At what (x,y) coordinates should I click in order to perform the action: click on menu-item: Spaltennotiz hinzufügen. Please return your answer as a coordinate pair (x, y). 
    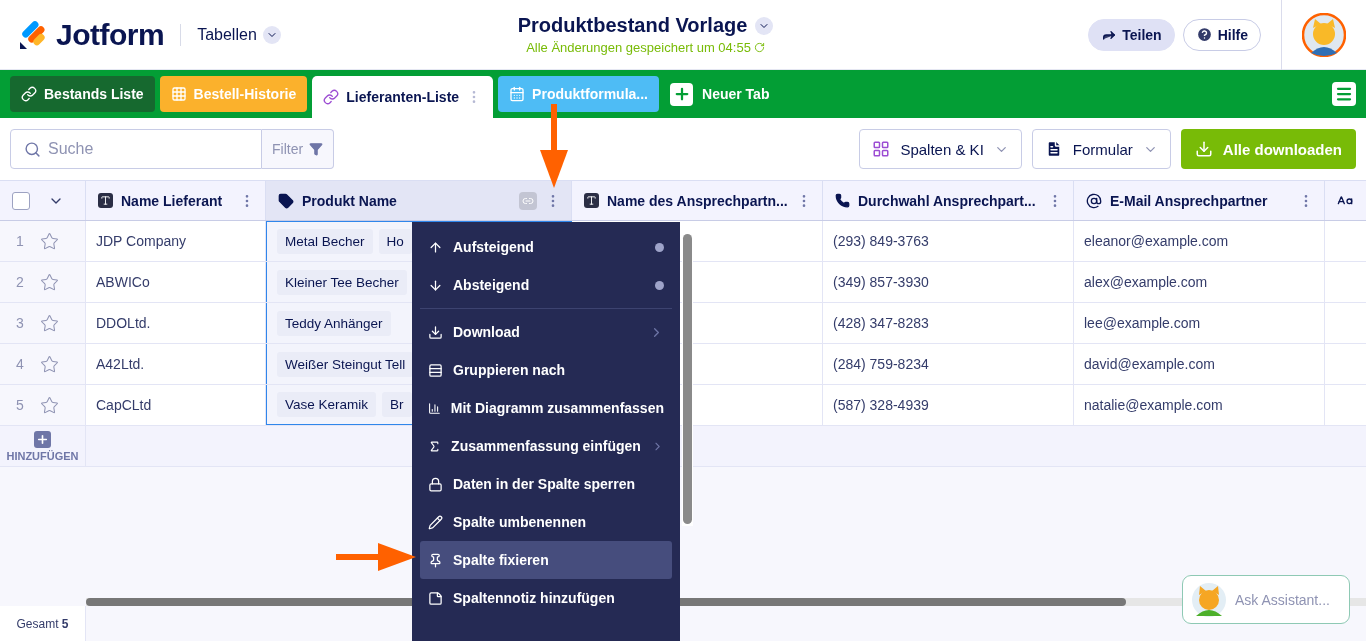
    Looking at the image, I should click on (546, 598).